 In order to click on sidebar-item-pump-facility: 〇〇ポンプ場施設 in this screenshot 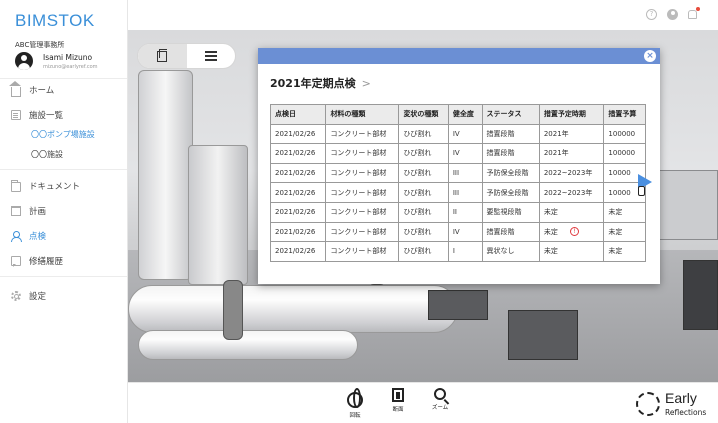, I will do `click(63, 134)`.